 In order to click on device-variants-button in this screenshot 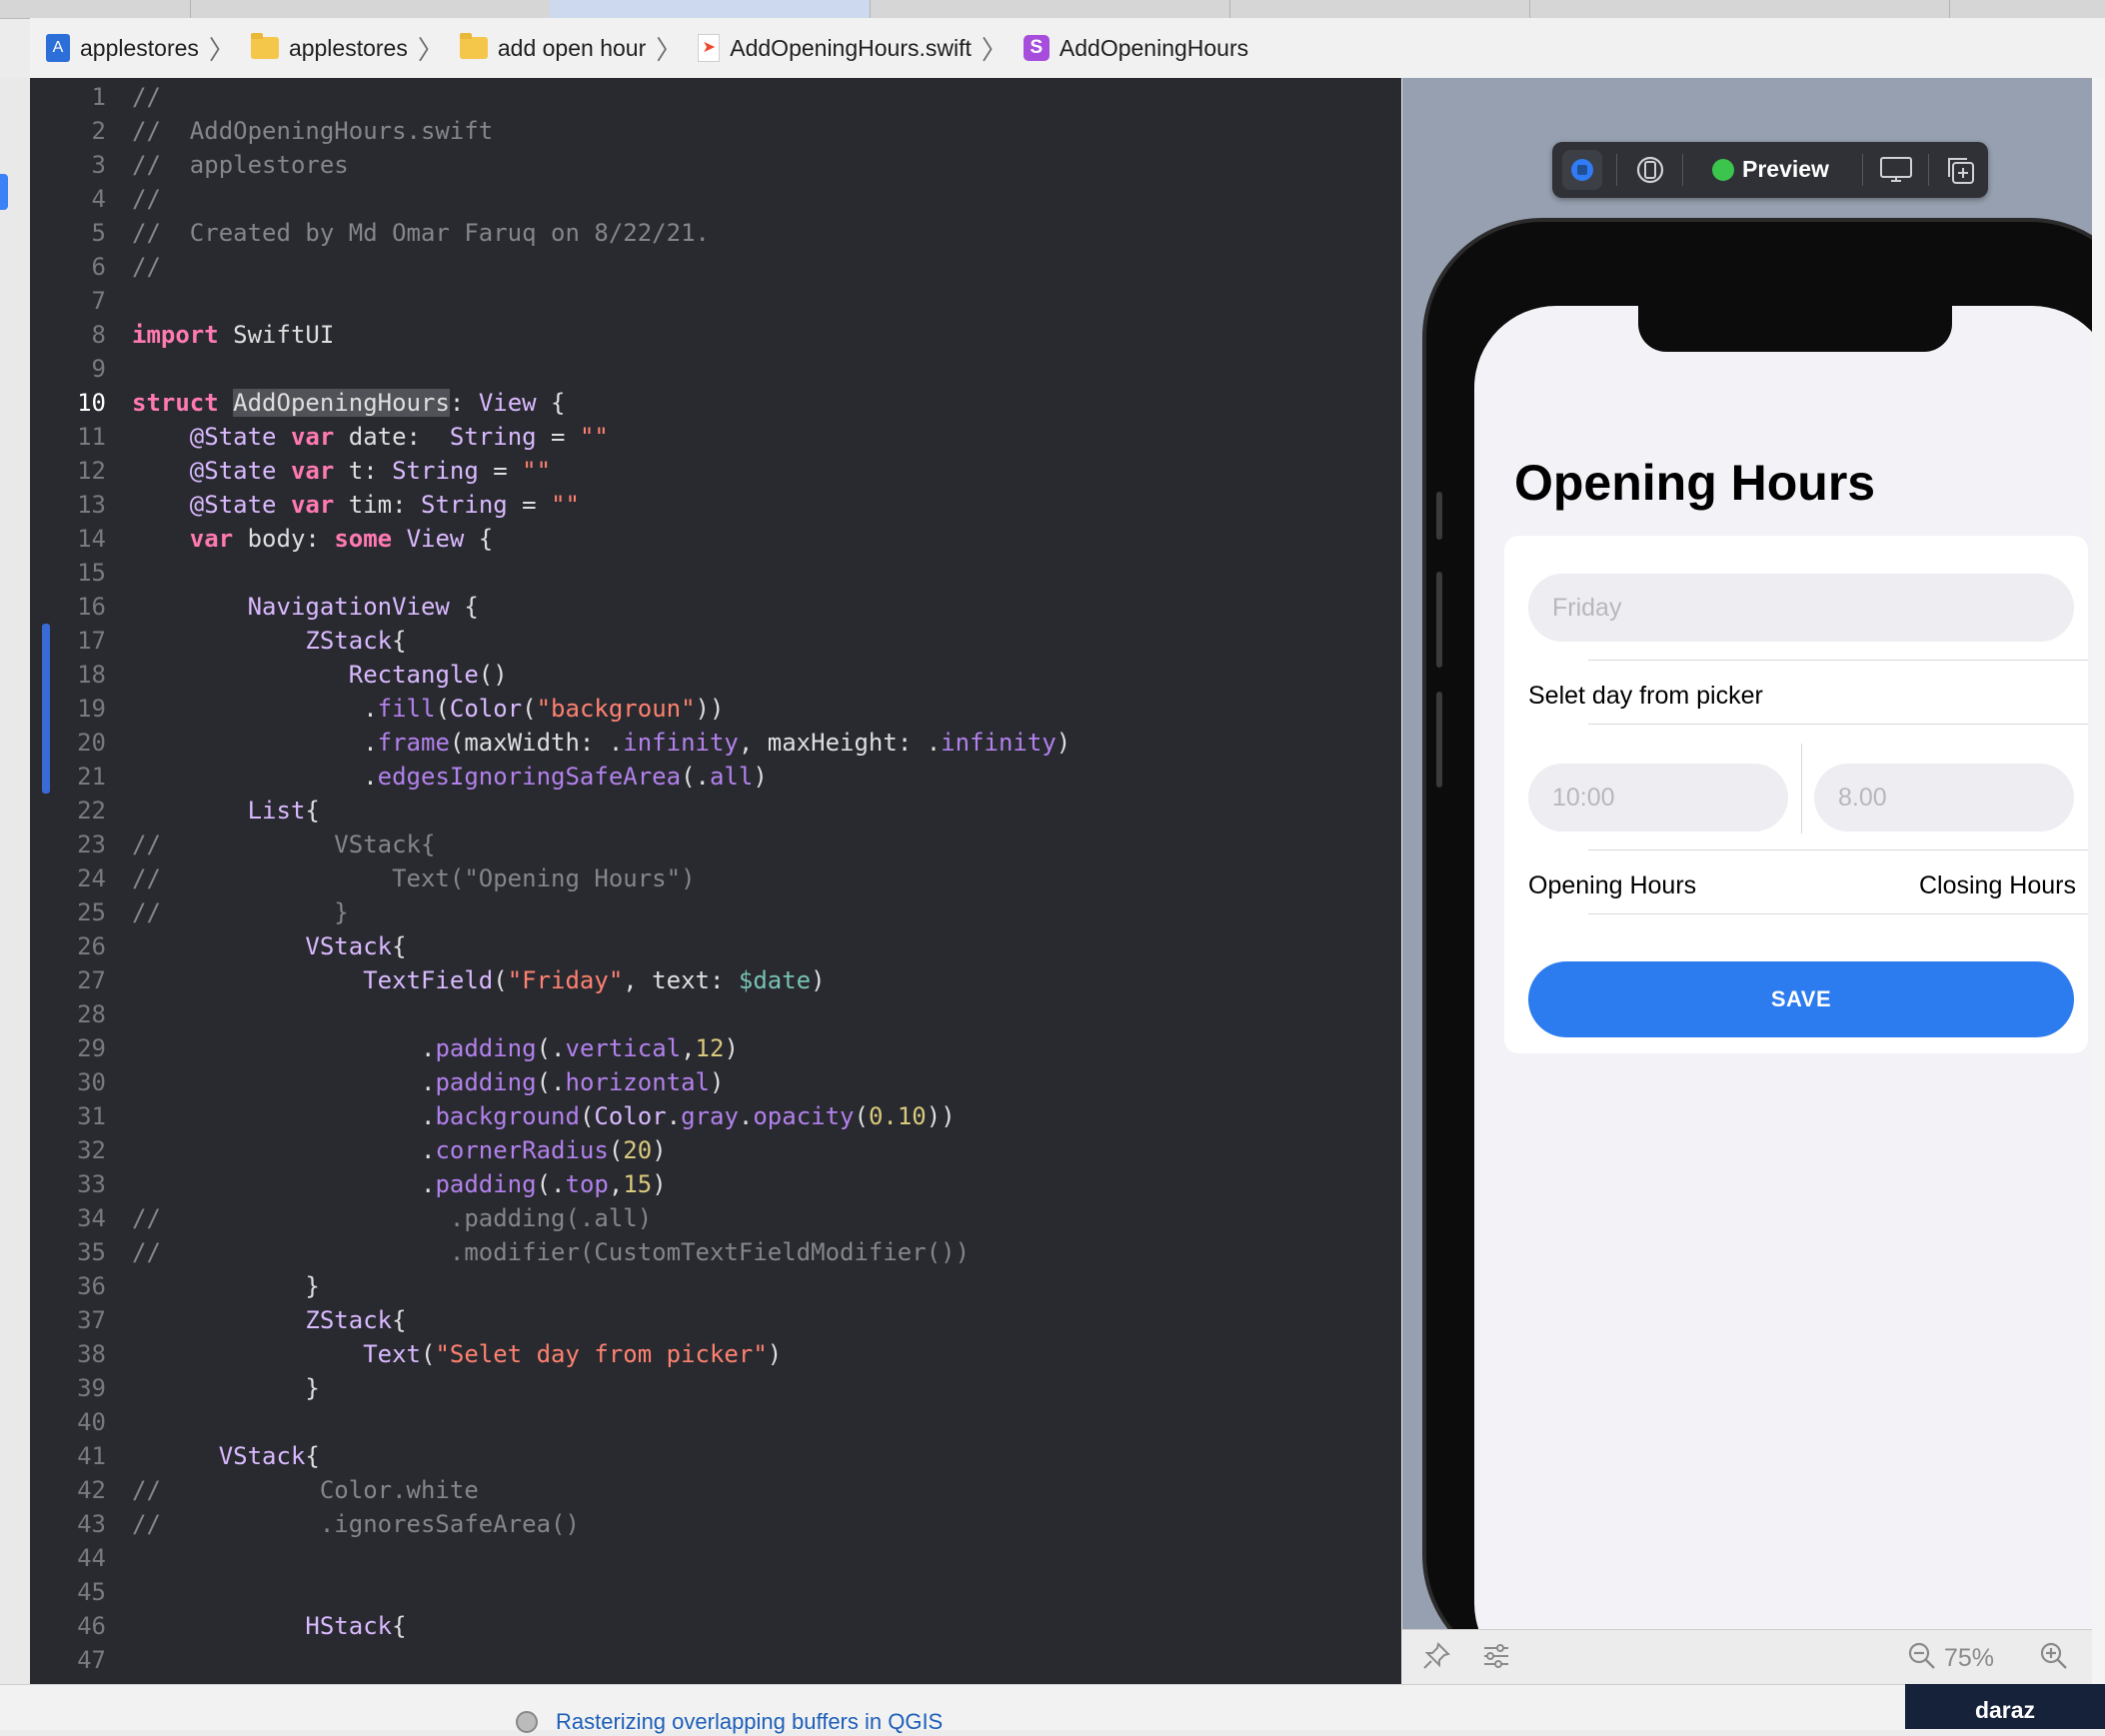, I will do `click(1650, 170)`.